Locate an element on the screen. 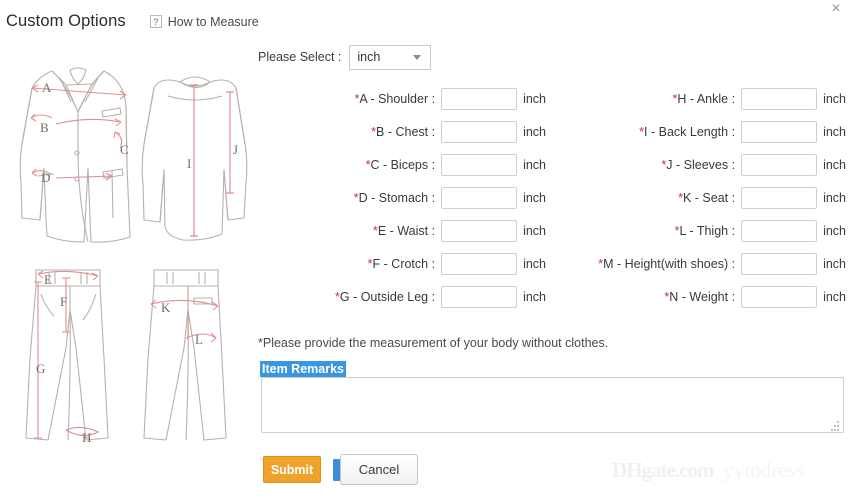 This screenshot has height=500, width=852. diagram-label-i: I is located at coordinates (189, 163).